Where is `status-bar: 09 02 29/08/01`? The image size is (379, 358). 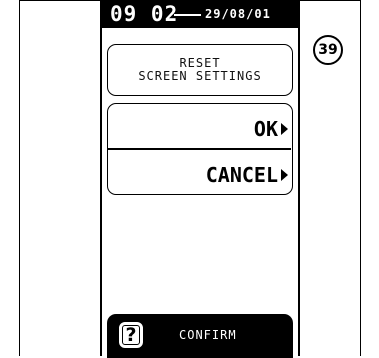 status-bar: 09 02 29/08/01 is located at coordinates (200, 14).